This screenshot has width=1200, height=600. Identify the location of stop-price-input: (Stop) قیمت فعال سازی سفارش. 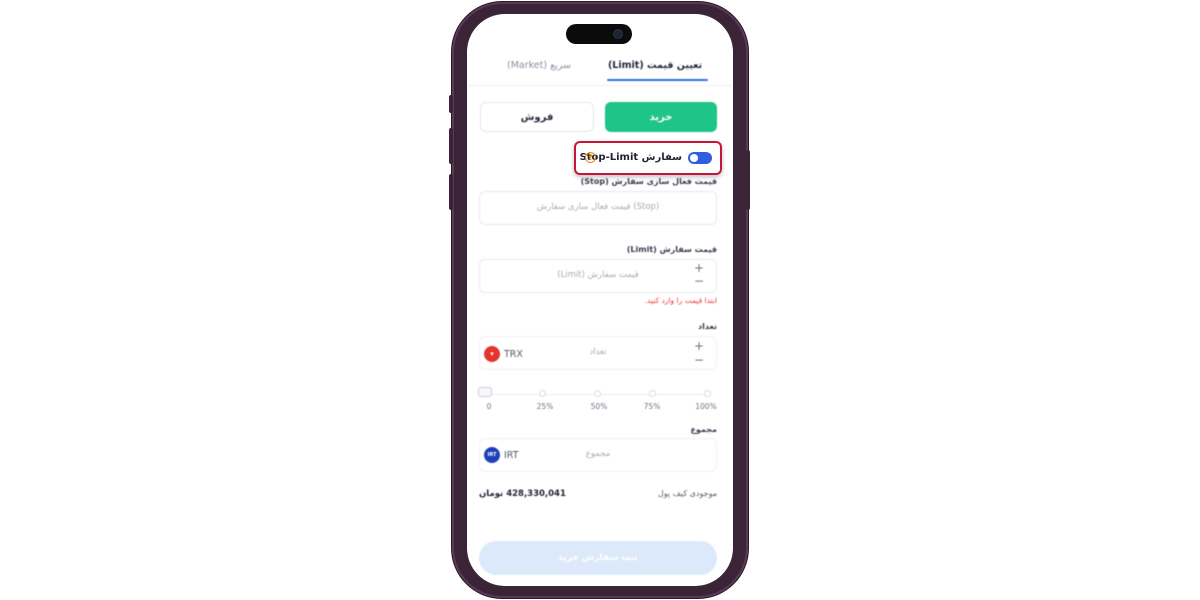
(598, 208).